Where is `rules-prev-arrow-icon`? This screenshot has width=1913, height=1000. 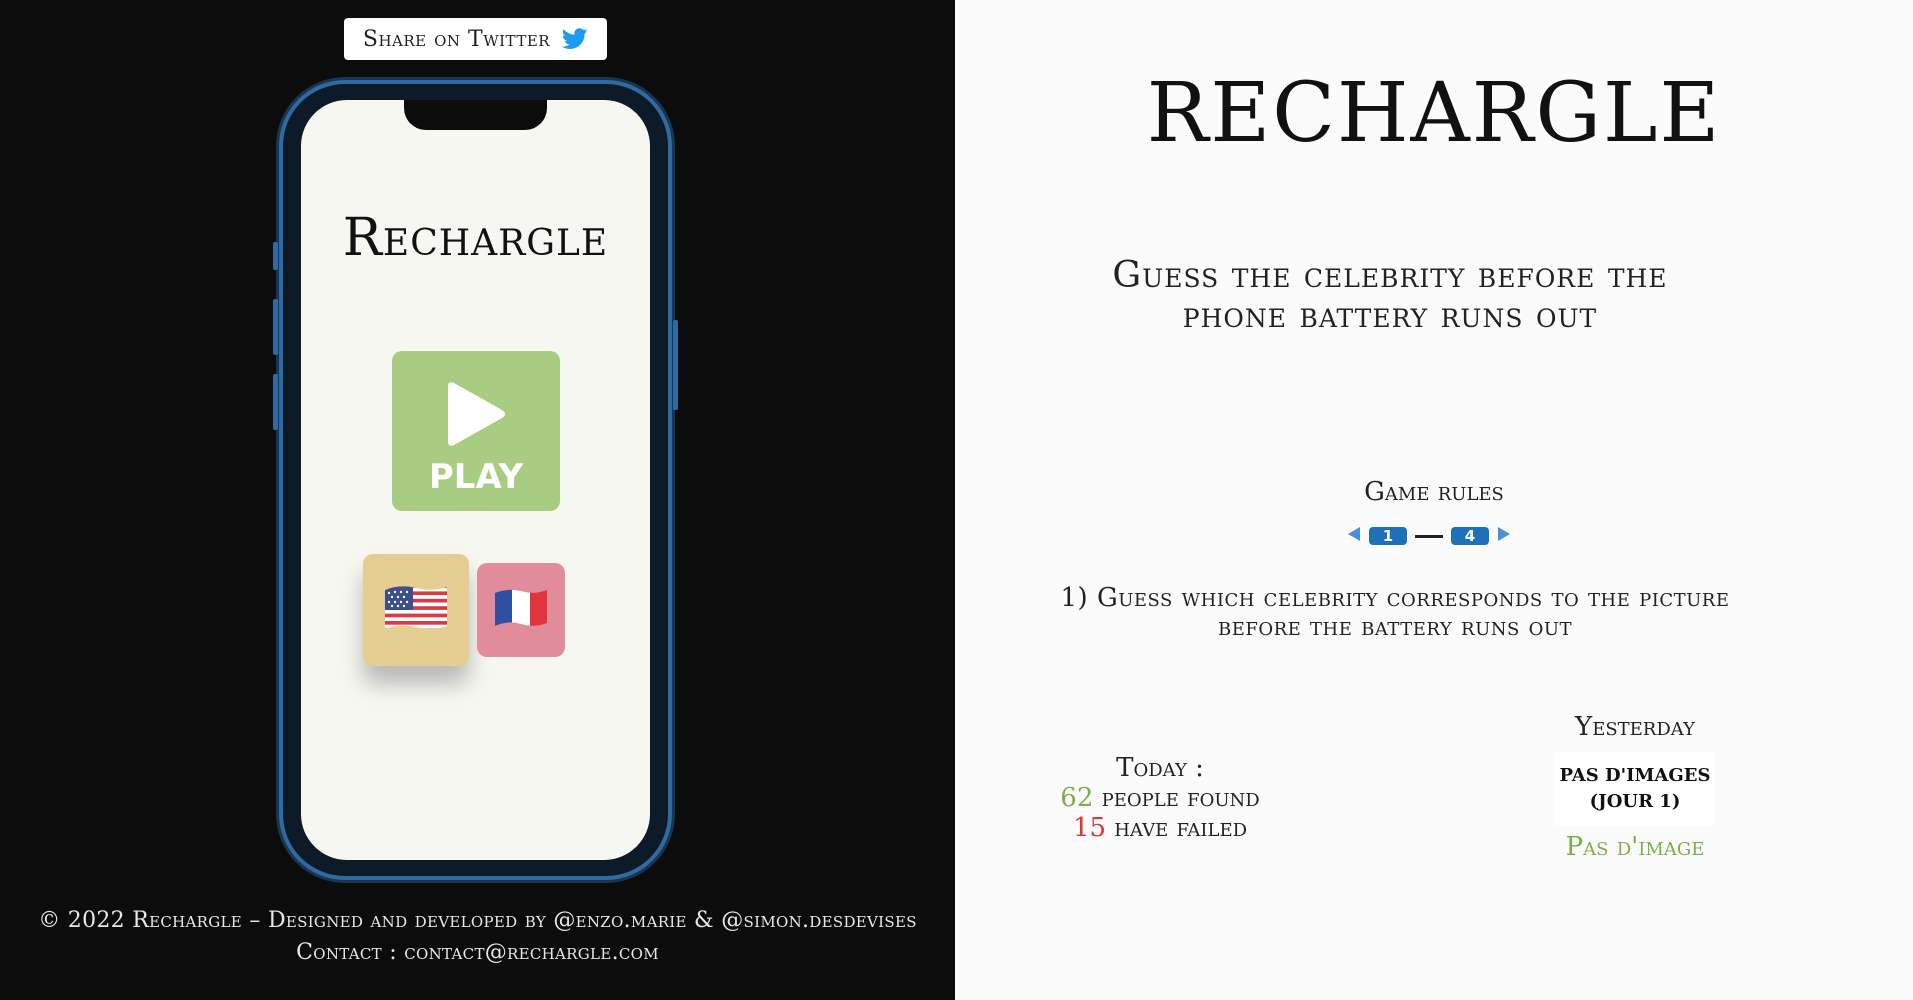
rules-prev-arrow-icon is located at coordinates (1354, 536).